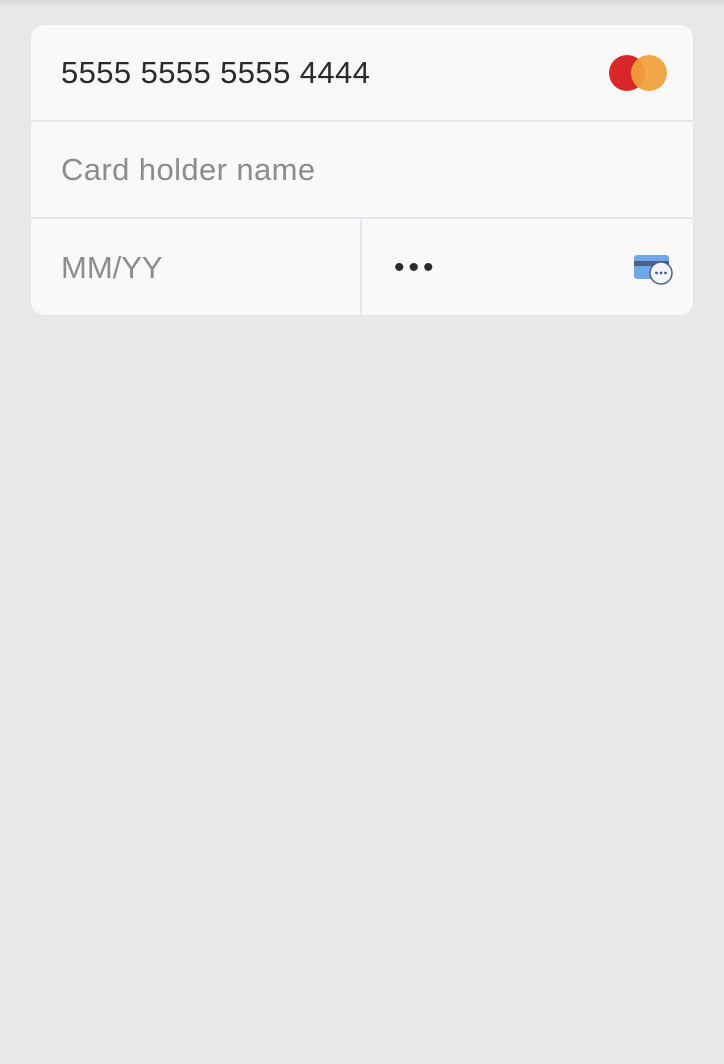 The height and width of the screenshot is (1064, 724). Describe the element at coordinates (112, 267) in the screenshot. I see `expiry-date-field: MM/YY` at that location.